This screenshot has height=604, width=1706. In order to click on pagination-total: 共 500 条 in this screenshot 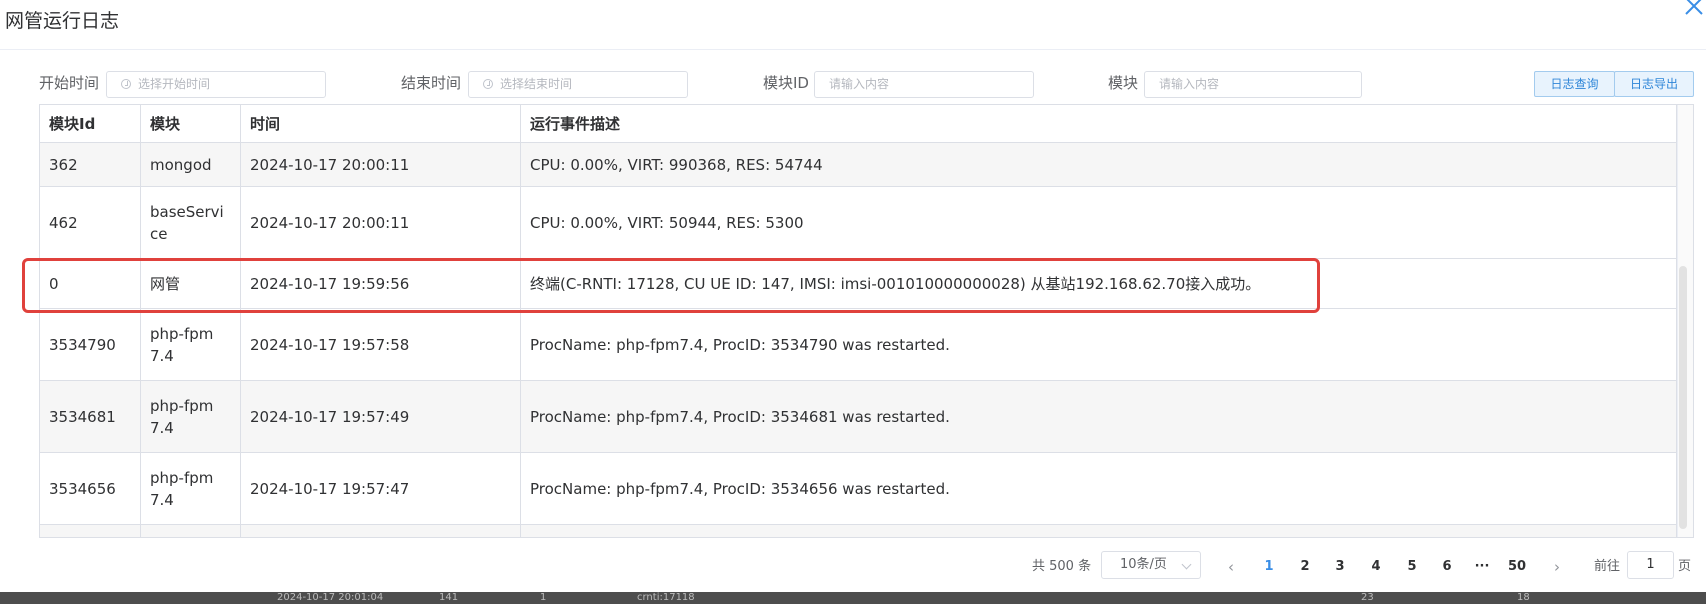, I will do `click(1062, 566)`.